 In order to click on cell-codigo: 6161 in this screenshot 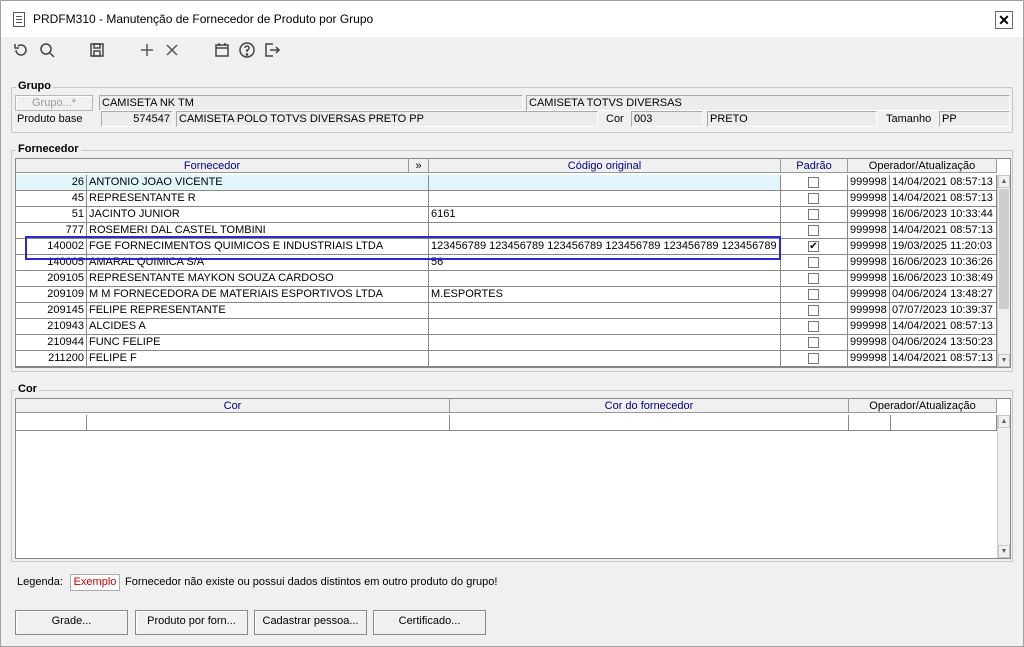, I will do `click(605, 215)`.